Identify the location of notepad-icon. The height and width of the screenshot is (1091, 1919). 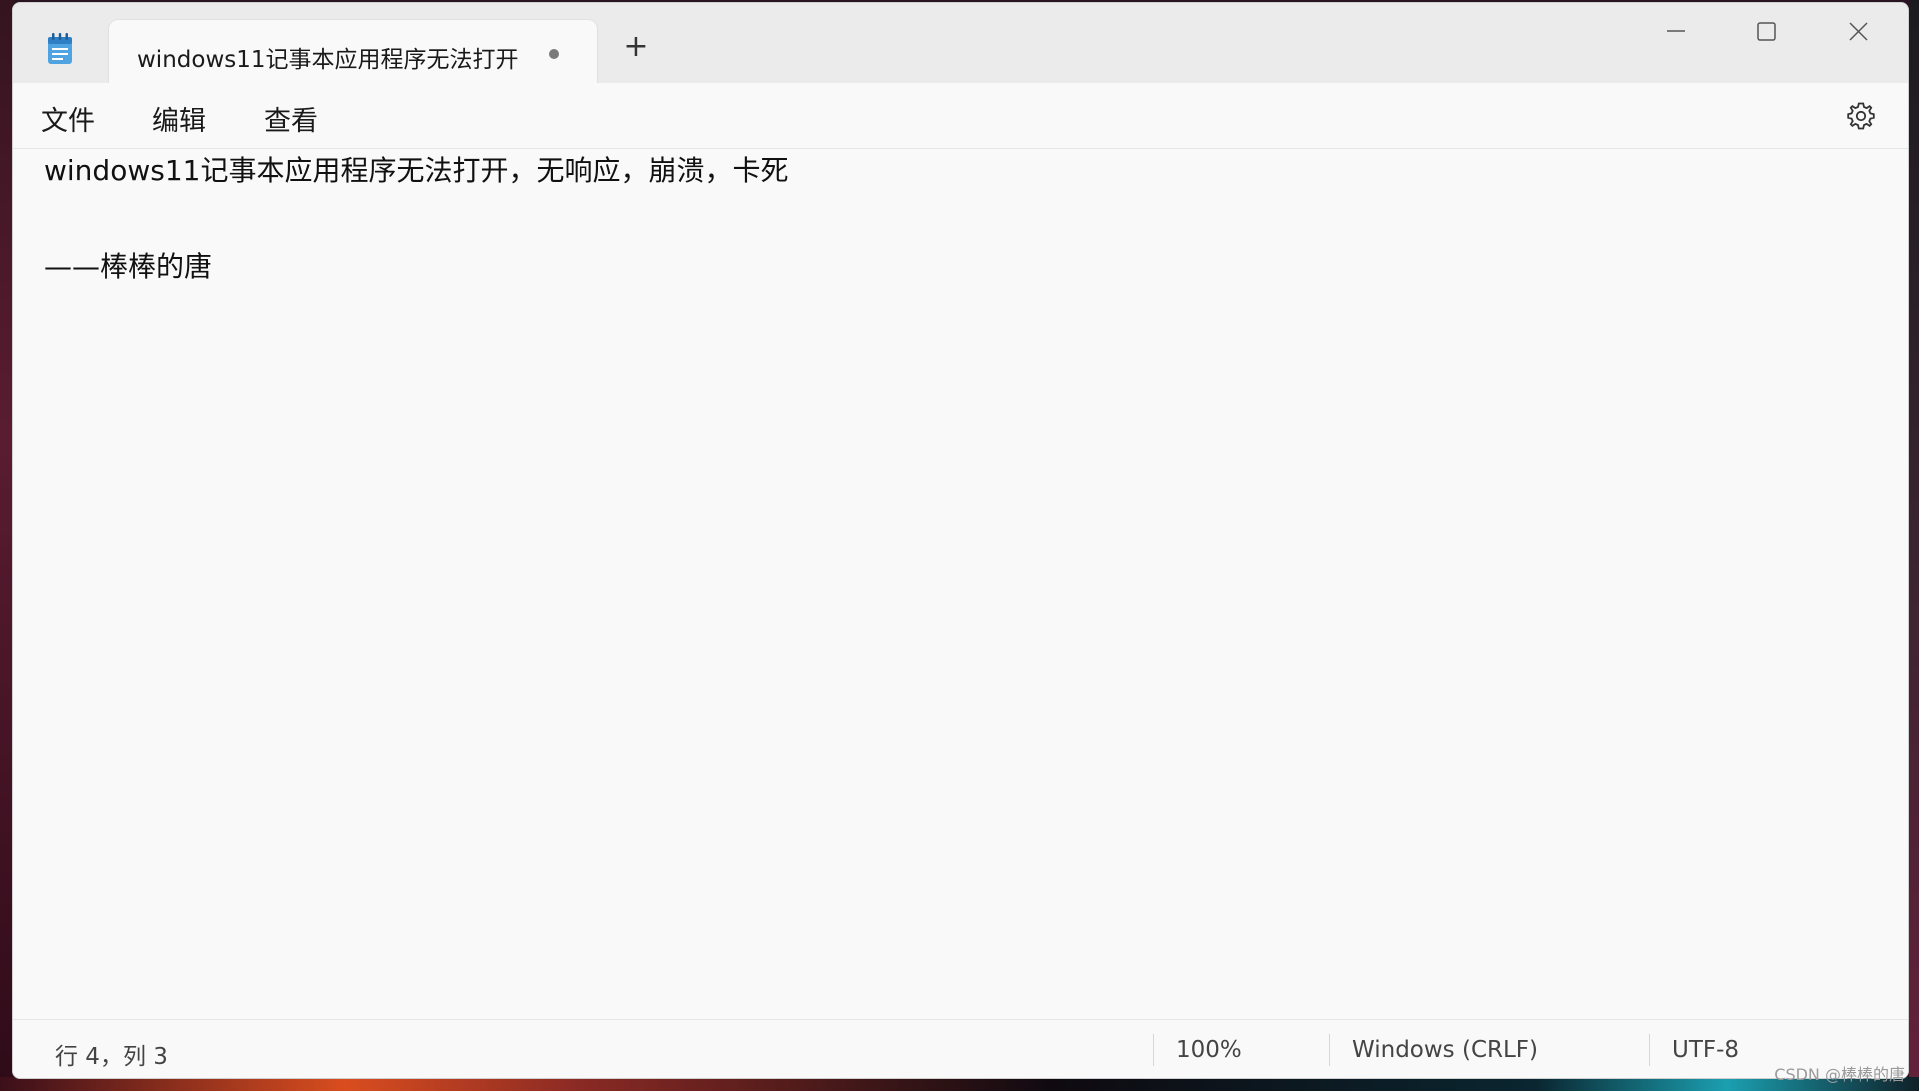
(60, 49).